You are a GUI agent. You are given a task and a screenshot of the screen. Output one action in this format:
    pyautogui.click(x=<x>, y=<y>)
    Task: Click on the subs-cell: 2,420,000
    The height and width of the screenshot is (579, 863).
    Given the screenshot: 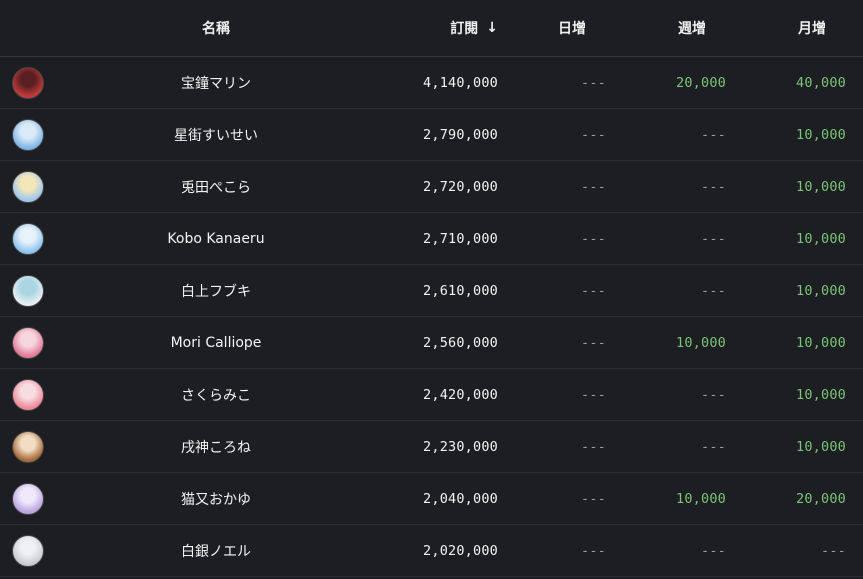 What is the action you would take?
    pyautogui.click(x=437, y=394)
    